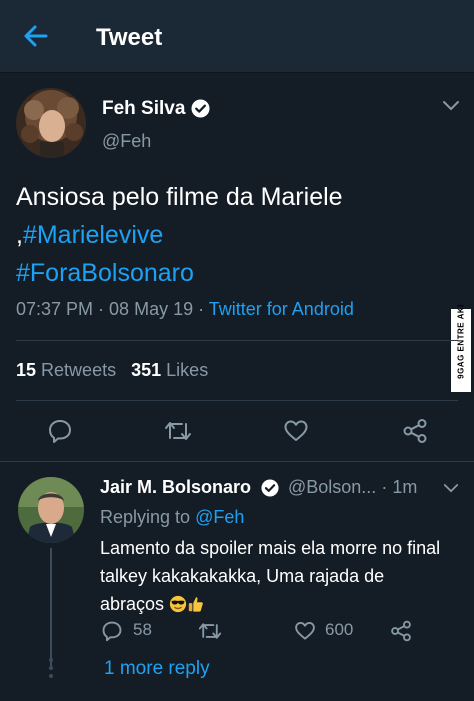  What do you see at coordinates (55, 309) in the screenshot?
I see `tweet-time: 07:37 PM` at bounding box center [55, 309].